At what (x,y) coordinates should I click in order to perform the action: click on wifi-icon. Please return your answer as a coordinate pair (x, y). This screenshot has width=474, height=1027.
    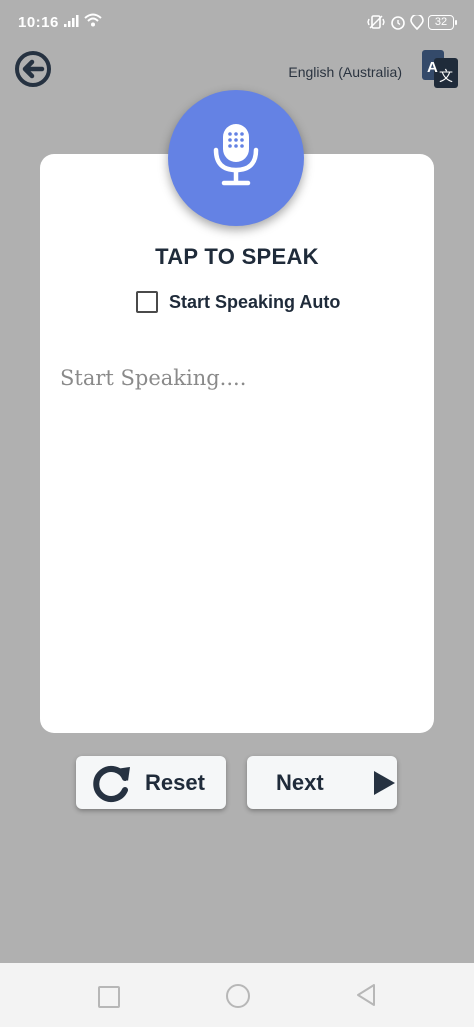
    Looking at the image, I should click on (93, 20).